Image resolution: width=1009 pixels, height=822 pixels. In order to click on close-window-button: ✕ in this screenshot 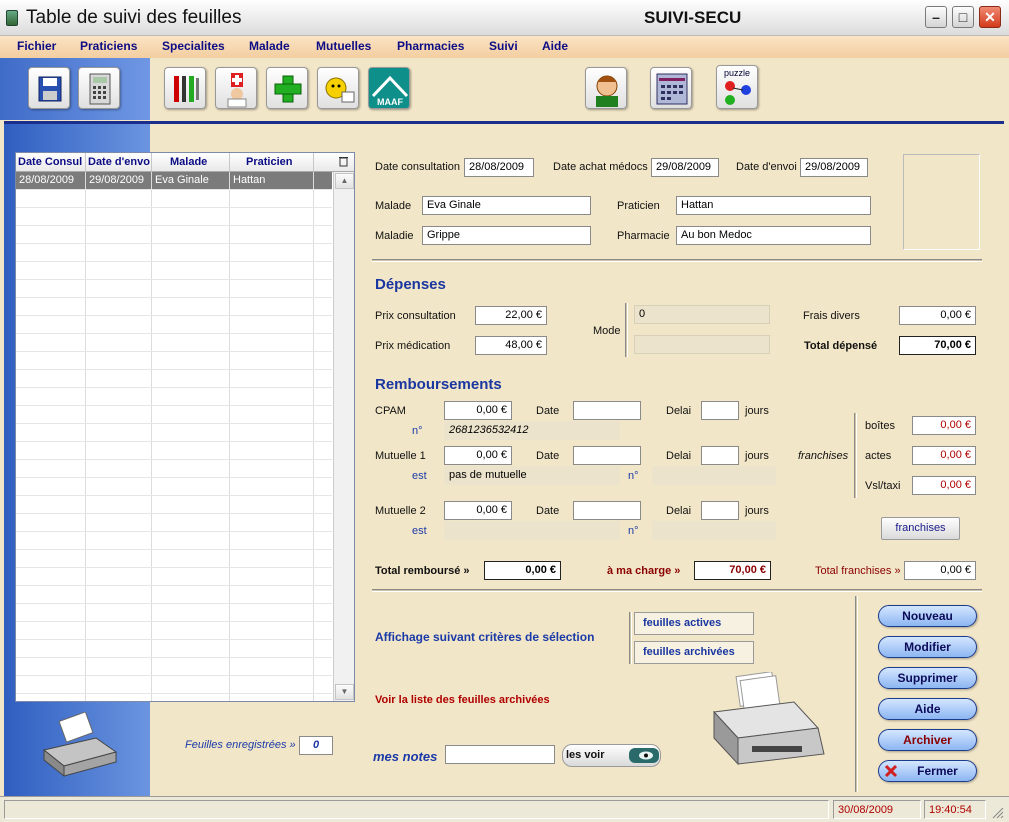, I will do `click(990, 17)`.